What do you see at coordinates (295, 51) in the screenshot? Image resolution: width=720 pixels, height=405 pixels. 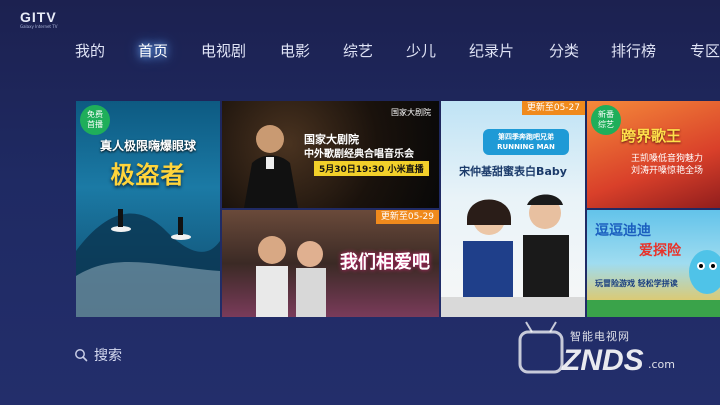 I see `nav-item-movies: 电影` at bounding box center [295, 51].